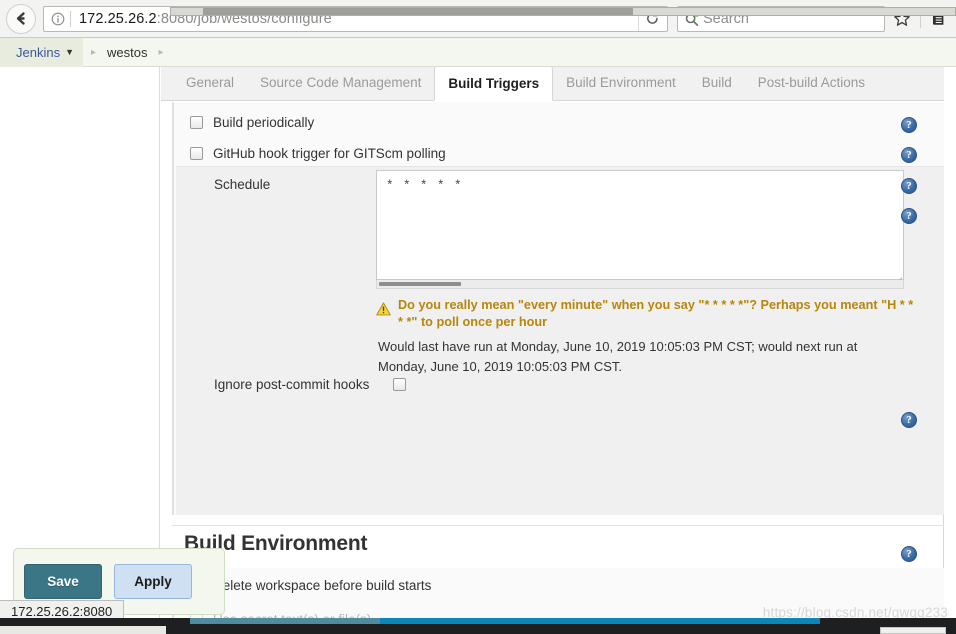 Image resolution: width=956 pixels, height=634 pixels. I want to click on checkbox-github-hook, so click(196, 153).